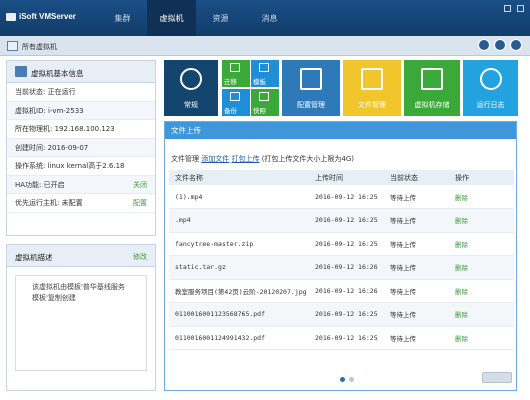 This screenshot has width=530, height=400. I want to click on backup-icon, so click(235, 96).